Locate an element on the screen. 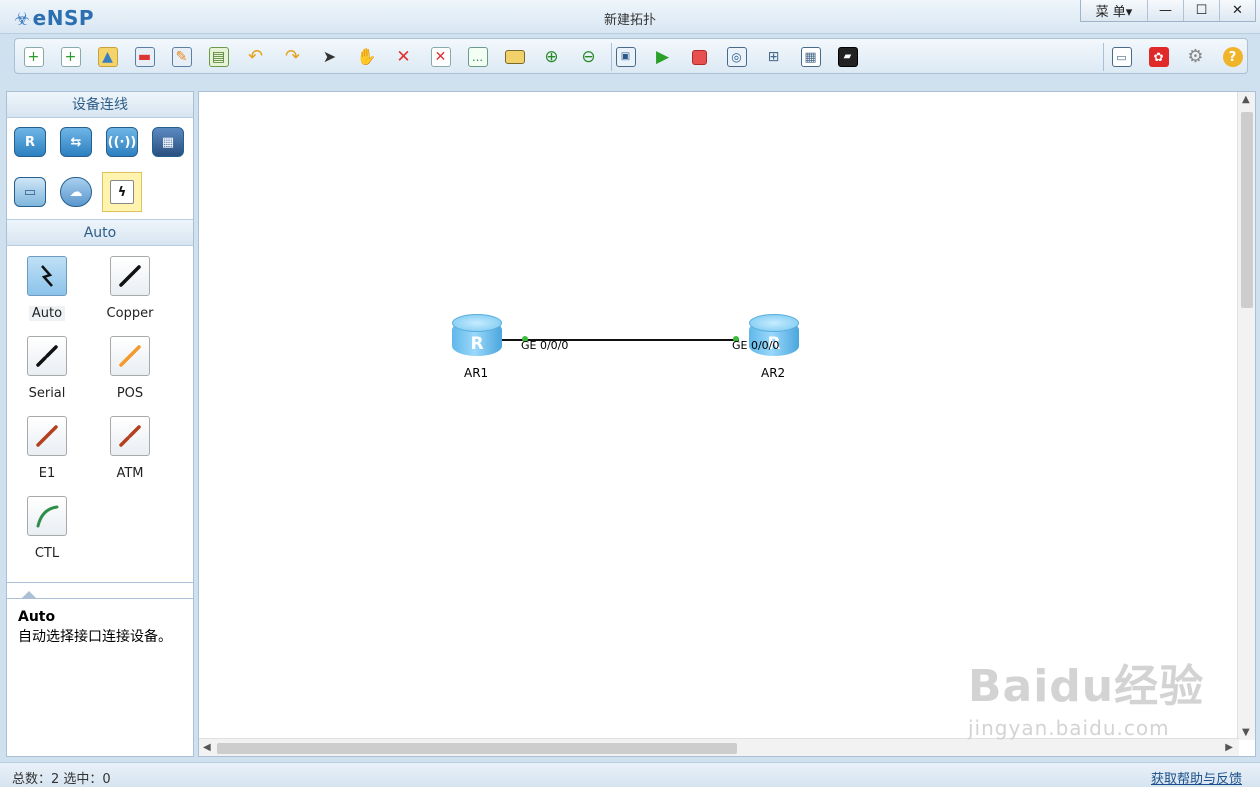 The width and height of the screenshot is (1260, 787). wlan-icon: ((·)) is located at coordinates (122, 142).